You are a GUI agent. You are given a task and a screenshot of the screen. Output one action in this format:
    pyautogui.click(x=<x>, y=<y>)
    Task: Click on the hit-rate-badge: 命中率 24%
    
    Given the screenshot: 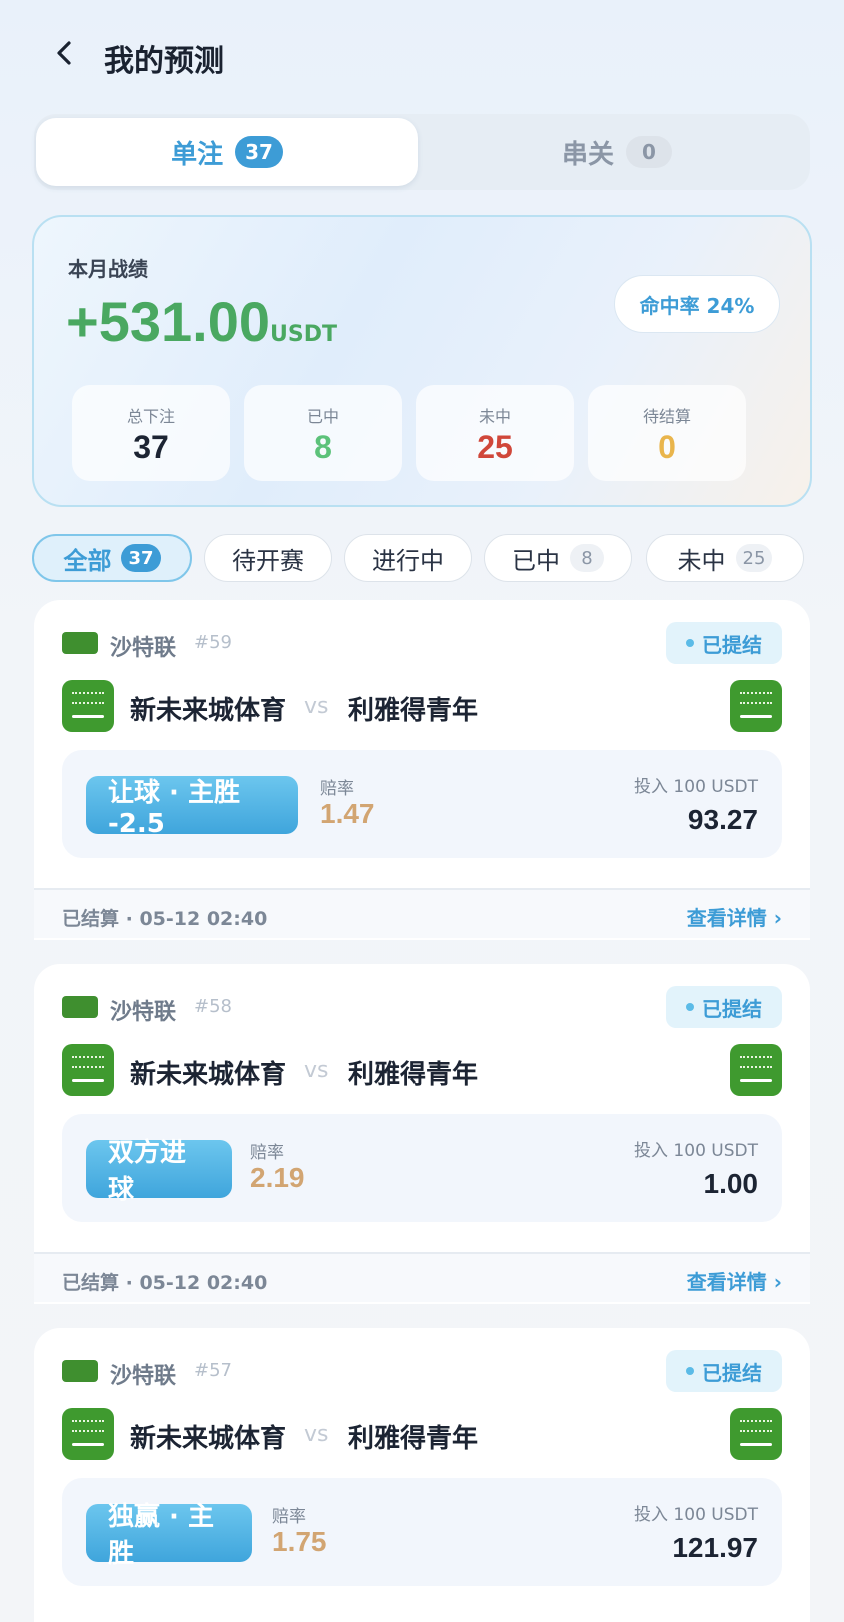 What is the action you would take?
    pyautogui.click(x=697, y=304)
    